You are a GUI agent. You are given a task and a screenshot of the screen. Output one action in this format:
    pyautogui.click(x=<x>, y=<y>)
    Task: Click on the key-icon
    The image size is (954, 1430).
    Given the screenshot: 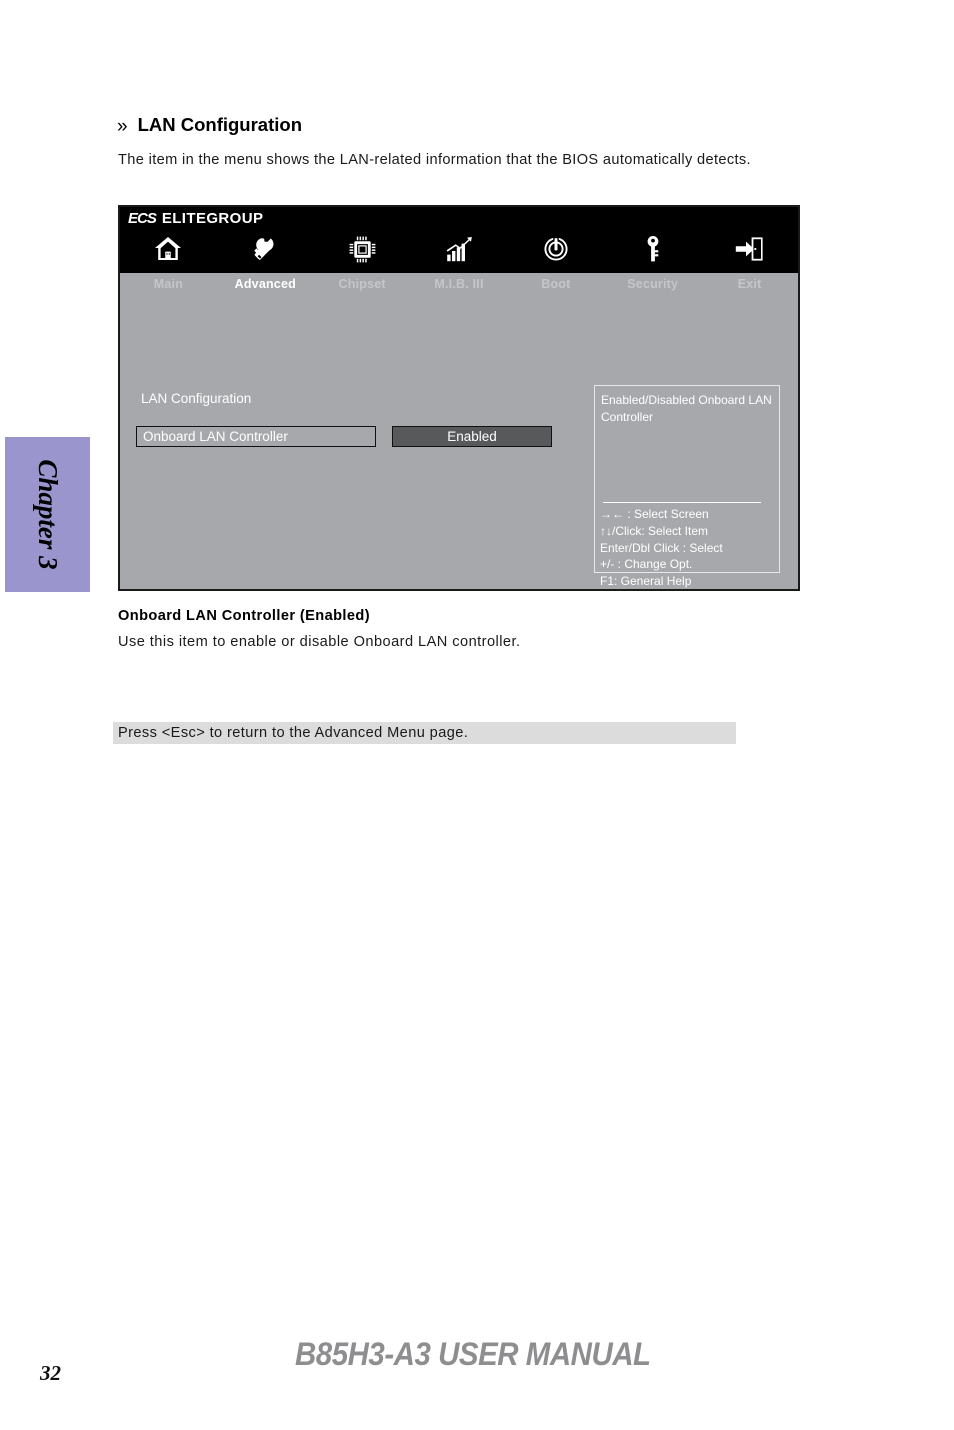 What is the action you would take?
    pyautogui.click(x=652, y=249)
    